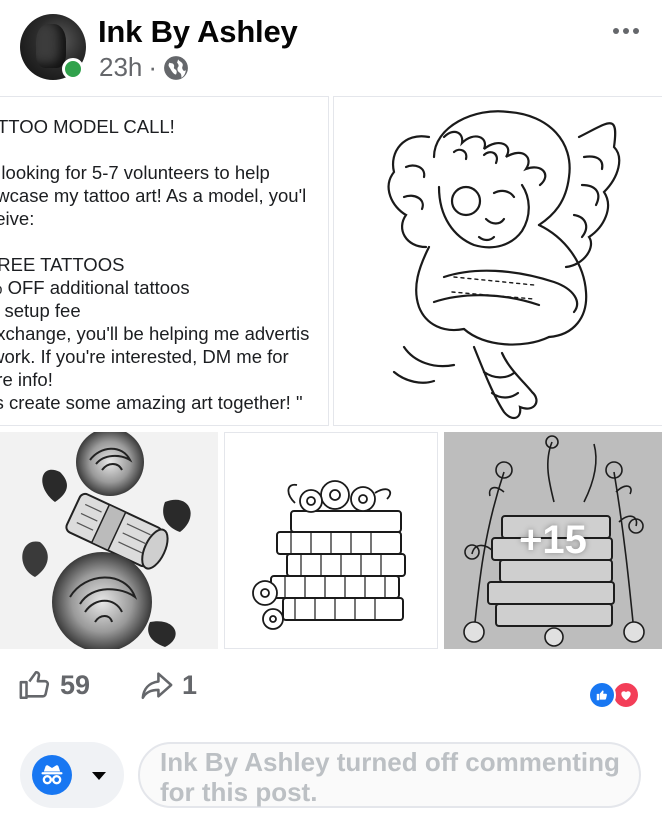  Describe the element at coordinates (52, 775) in the screenshot. I see `anonymous-avatar-icon` at that location.